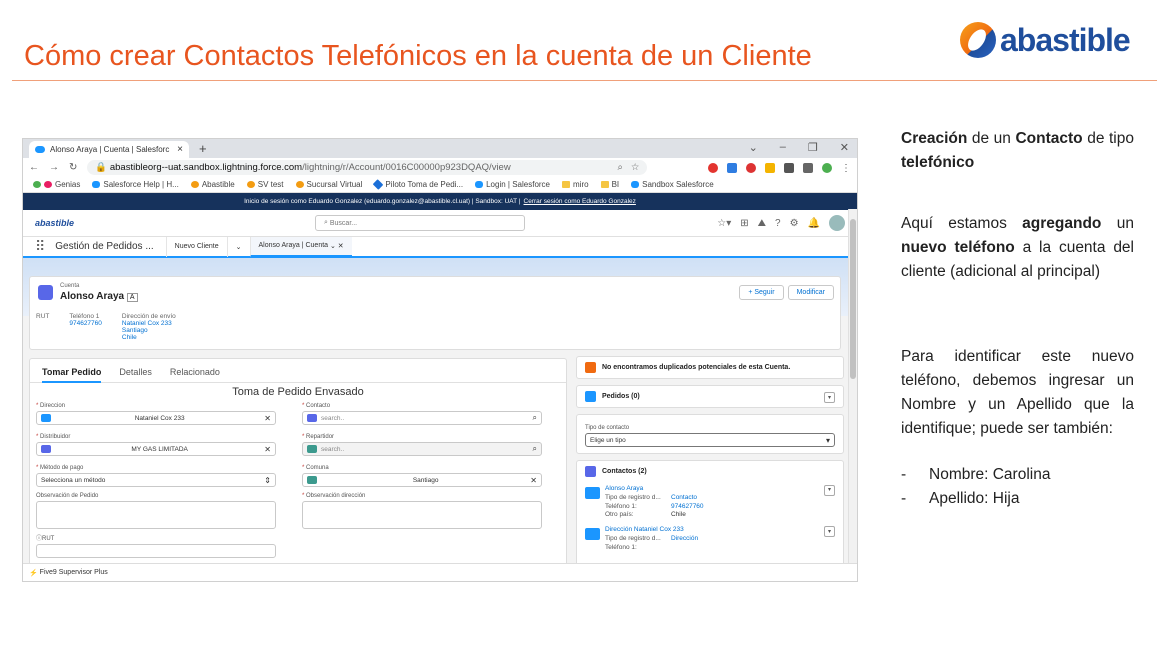 This screenshot has height=659, width=1170. Describe the element at coordinates (43, 316) in the screenshot. I see `rut-label: RUT` at that location.